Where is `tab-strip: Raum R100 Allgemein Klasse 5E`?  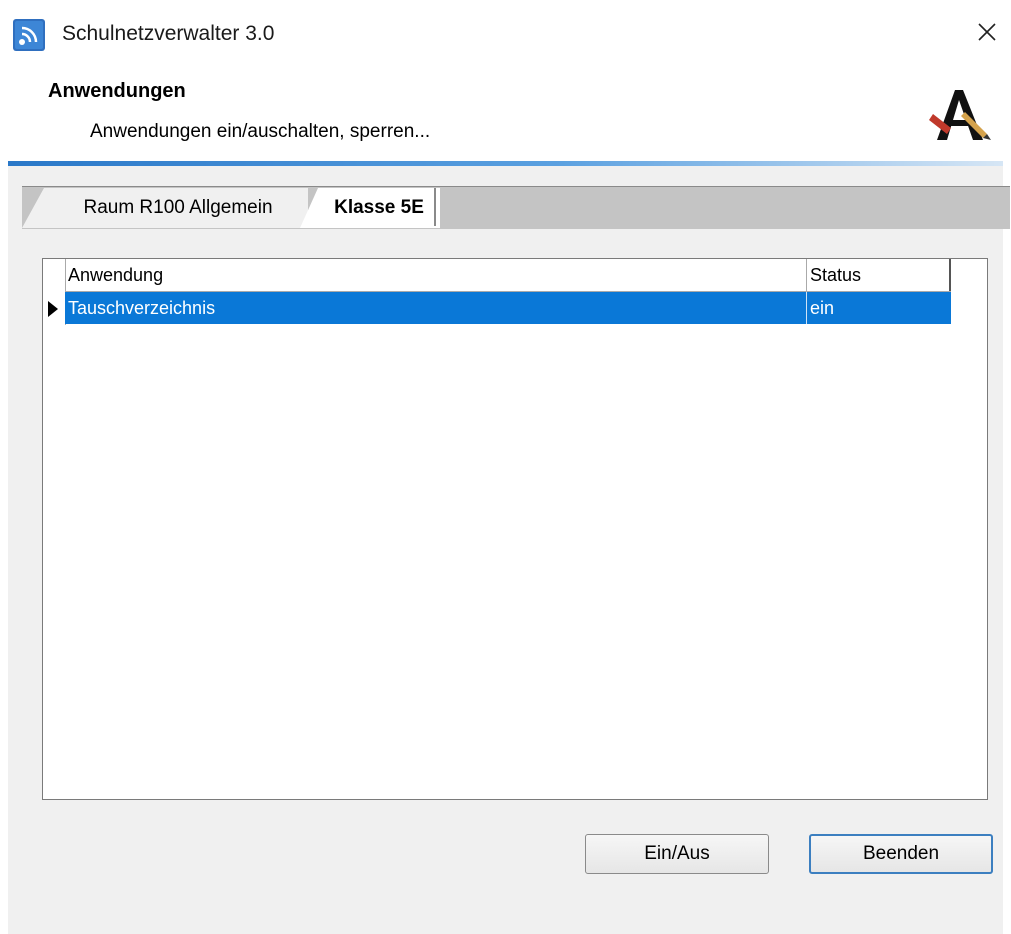 tab-strip: Raum R100 Allgemein Klasse 5E is located at coordinates (516, 207).